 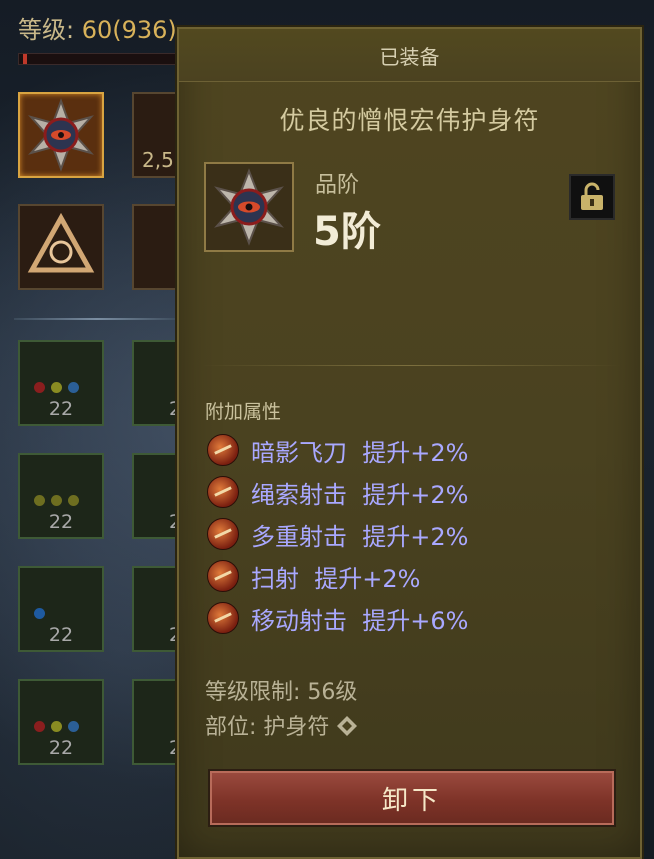 I want to click on attribute-text: 扫射 提升+2%, so click(x=336, y=578).